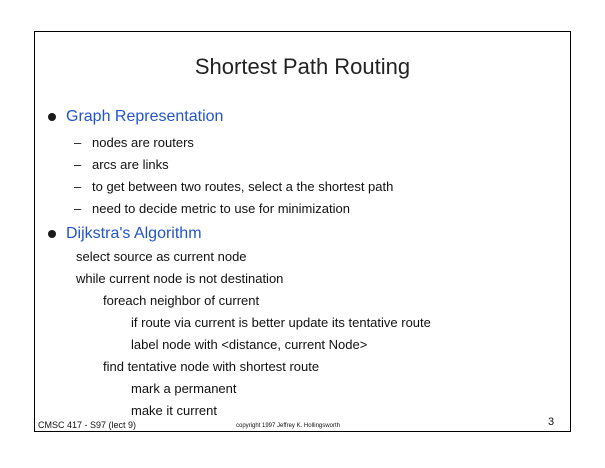 The image size is (605, 468). What do you see at coordinates (130, 164) in the screenshot?
I see `list-item: arcs are links` at bounding box center [130, 164].